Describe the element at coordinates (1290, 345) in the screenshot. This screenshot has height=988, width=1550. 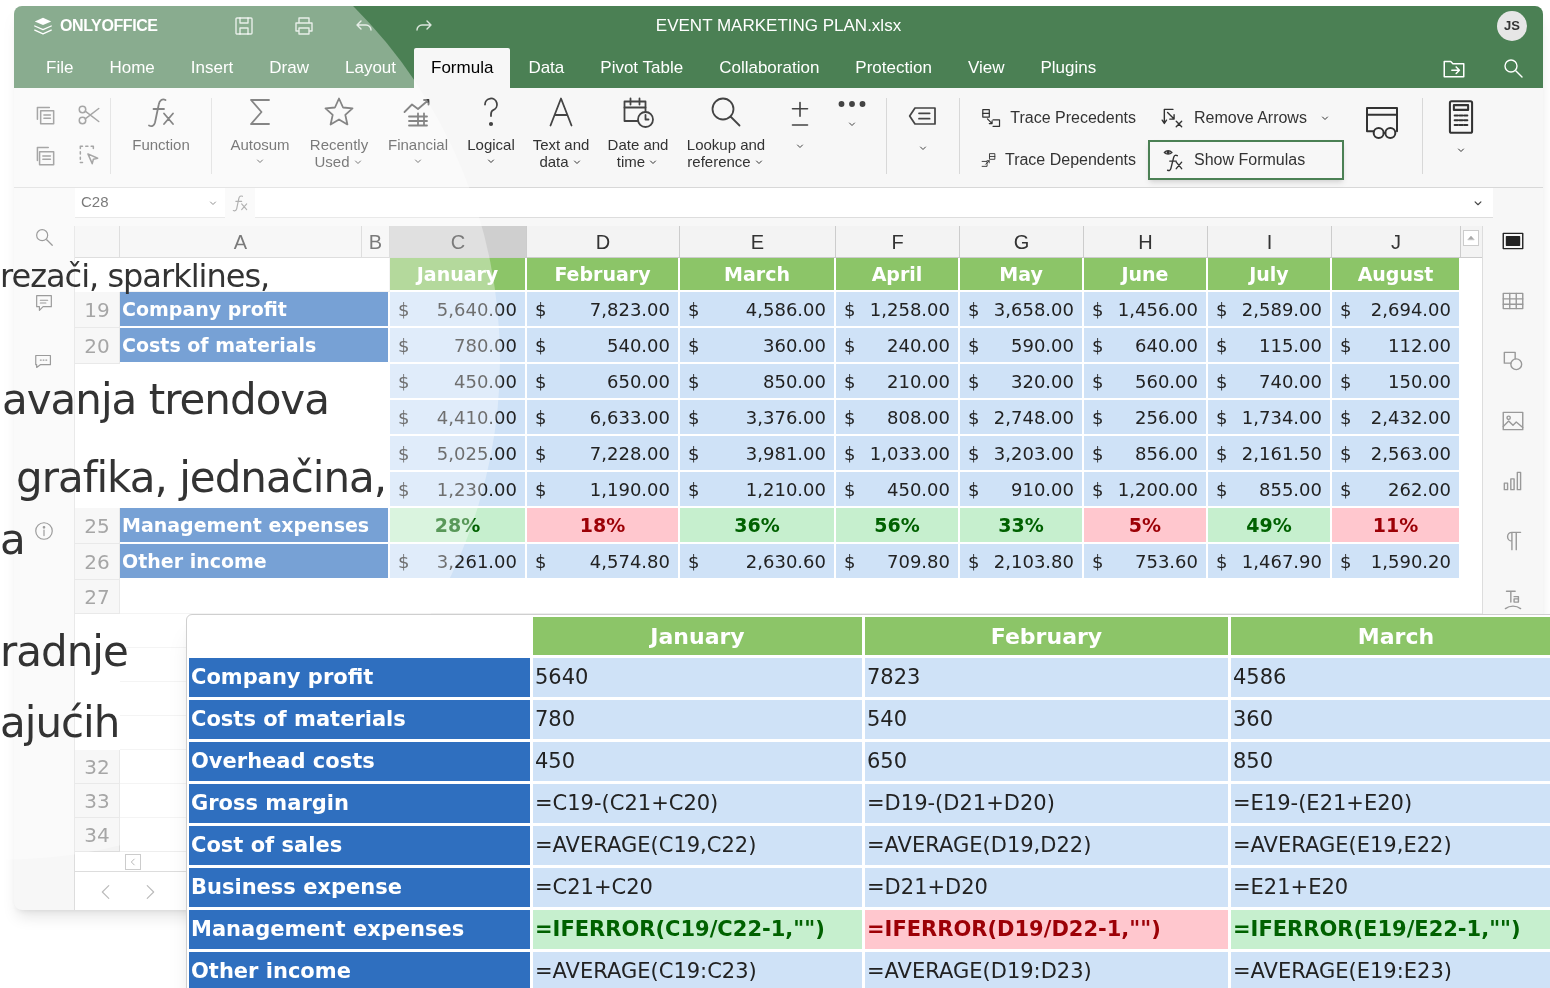
I see `cell-value: 115.00` at that location.